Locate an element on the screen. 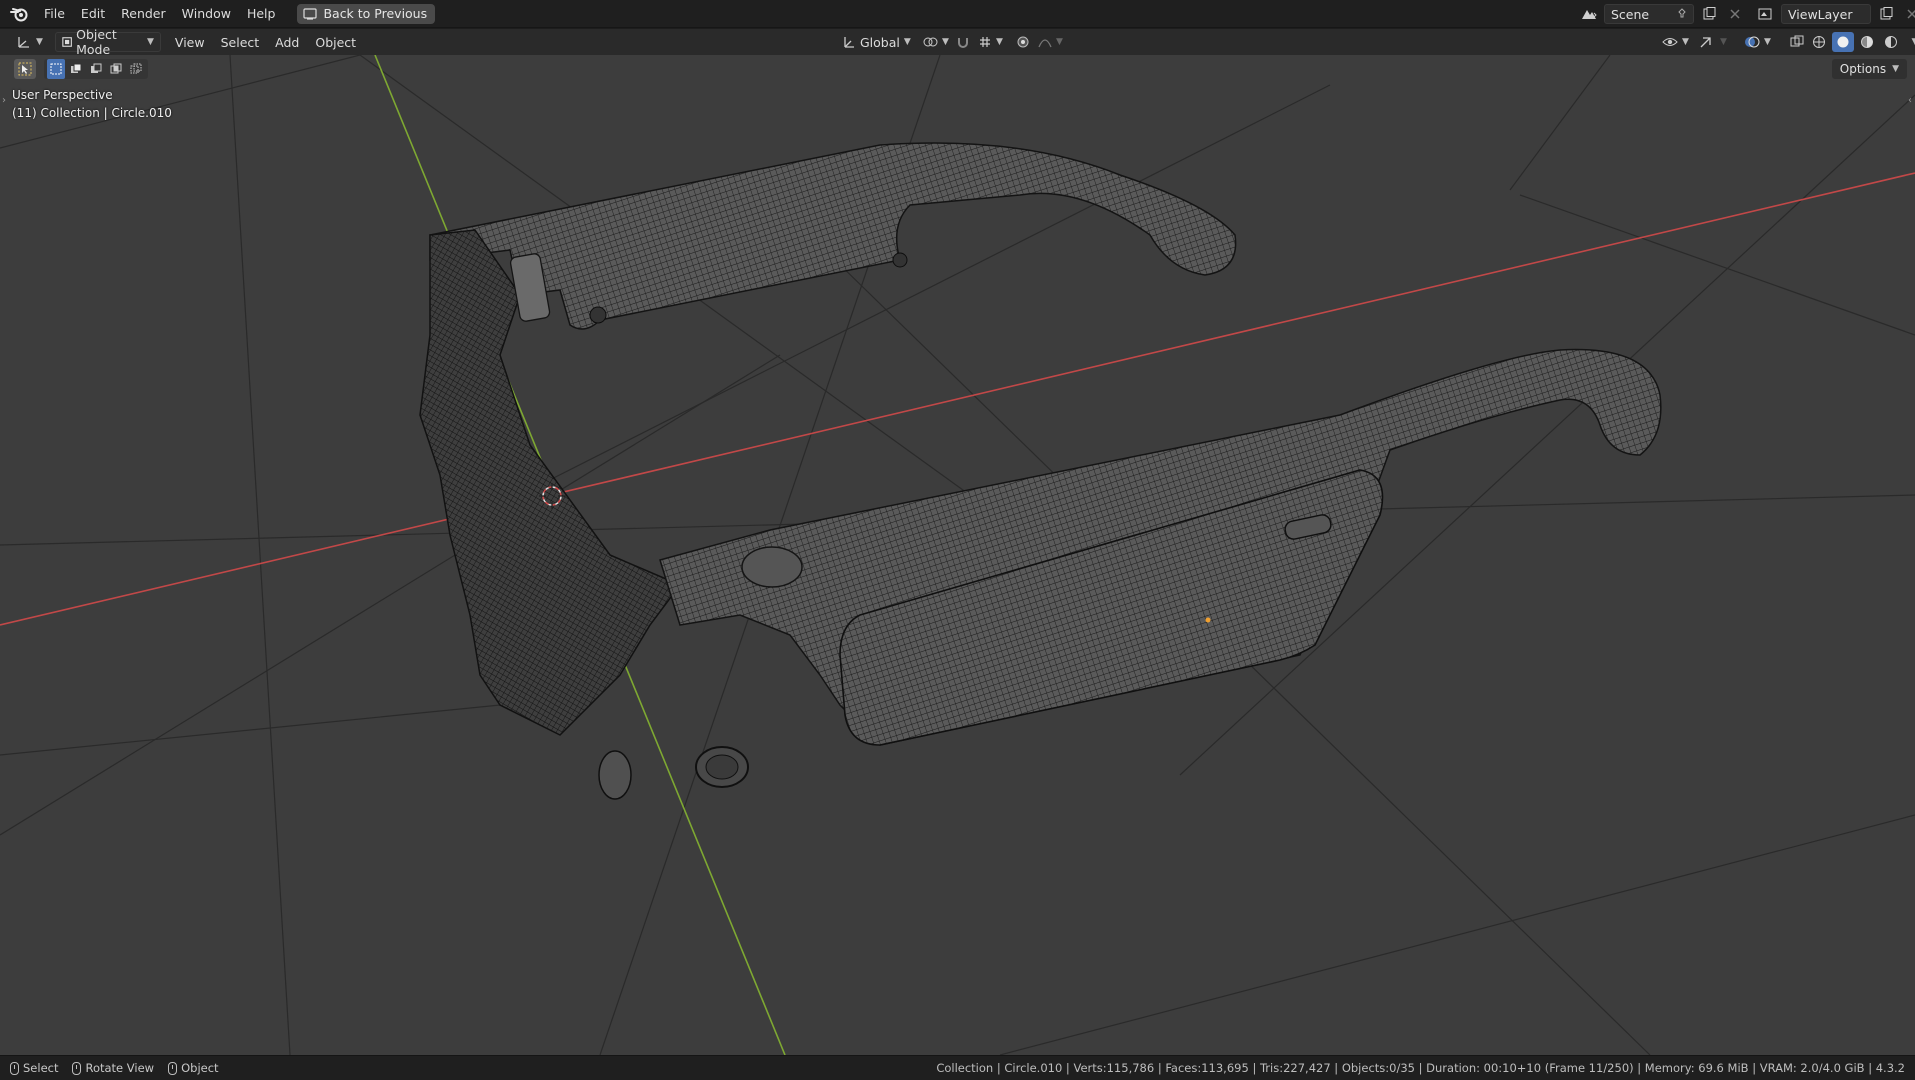 The height and width of the screenshot is (1080, 1915). select-invert-icon is located at coordinates (116, 69).